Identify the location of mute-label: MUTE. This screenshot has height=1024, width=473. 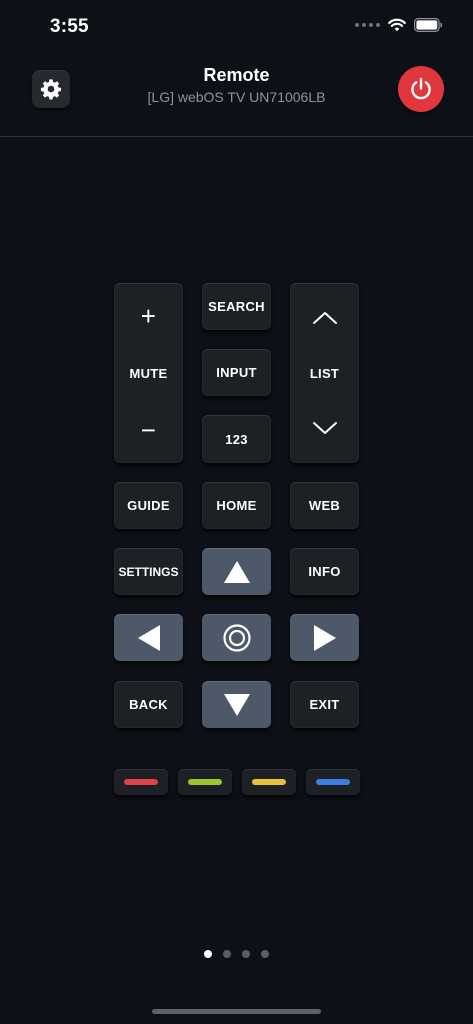
(148, 373).